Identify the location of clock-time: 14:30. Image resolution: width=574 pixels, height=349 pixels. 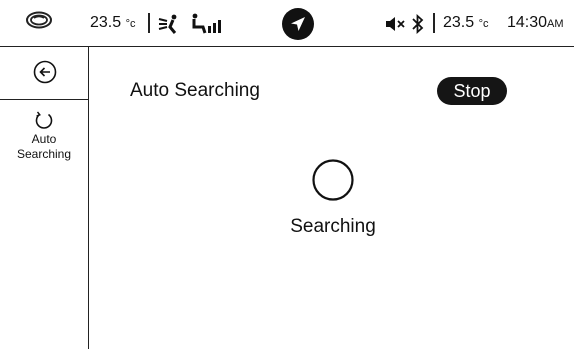
(527, 22).